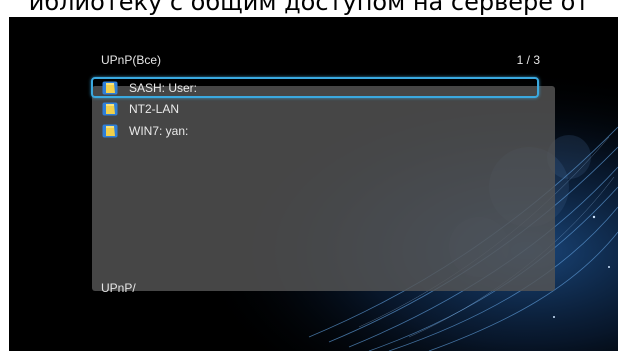  What do you see at coordinates (154, 109) in the screenshot?
I see `list-item-label: NT2-LAN` at bounding box center [154, 109].